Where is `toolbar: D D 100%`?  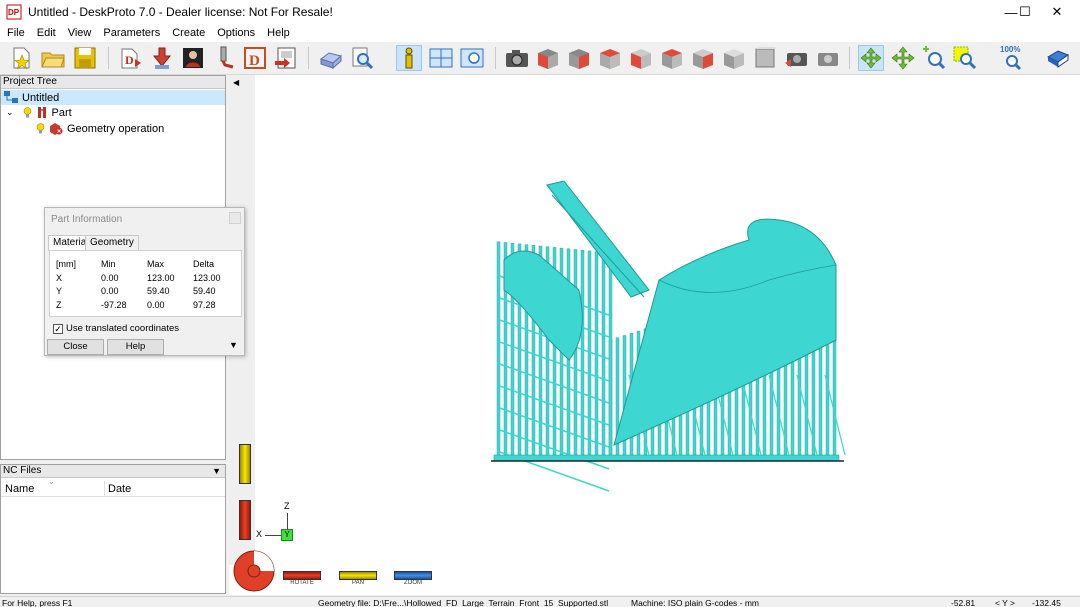
toolbar: D D 100% is located at coordinates (540, 58).